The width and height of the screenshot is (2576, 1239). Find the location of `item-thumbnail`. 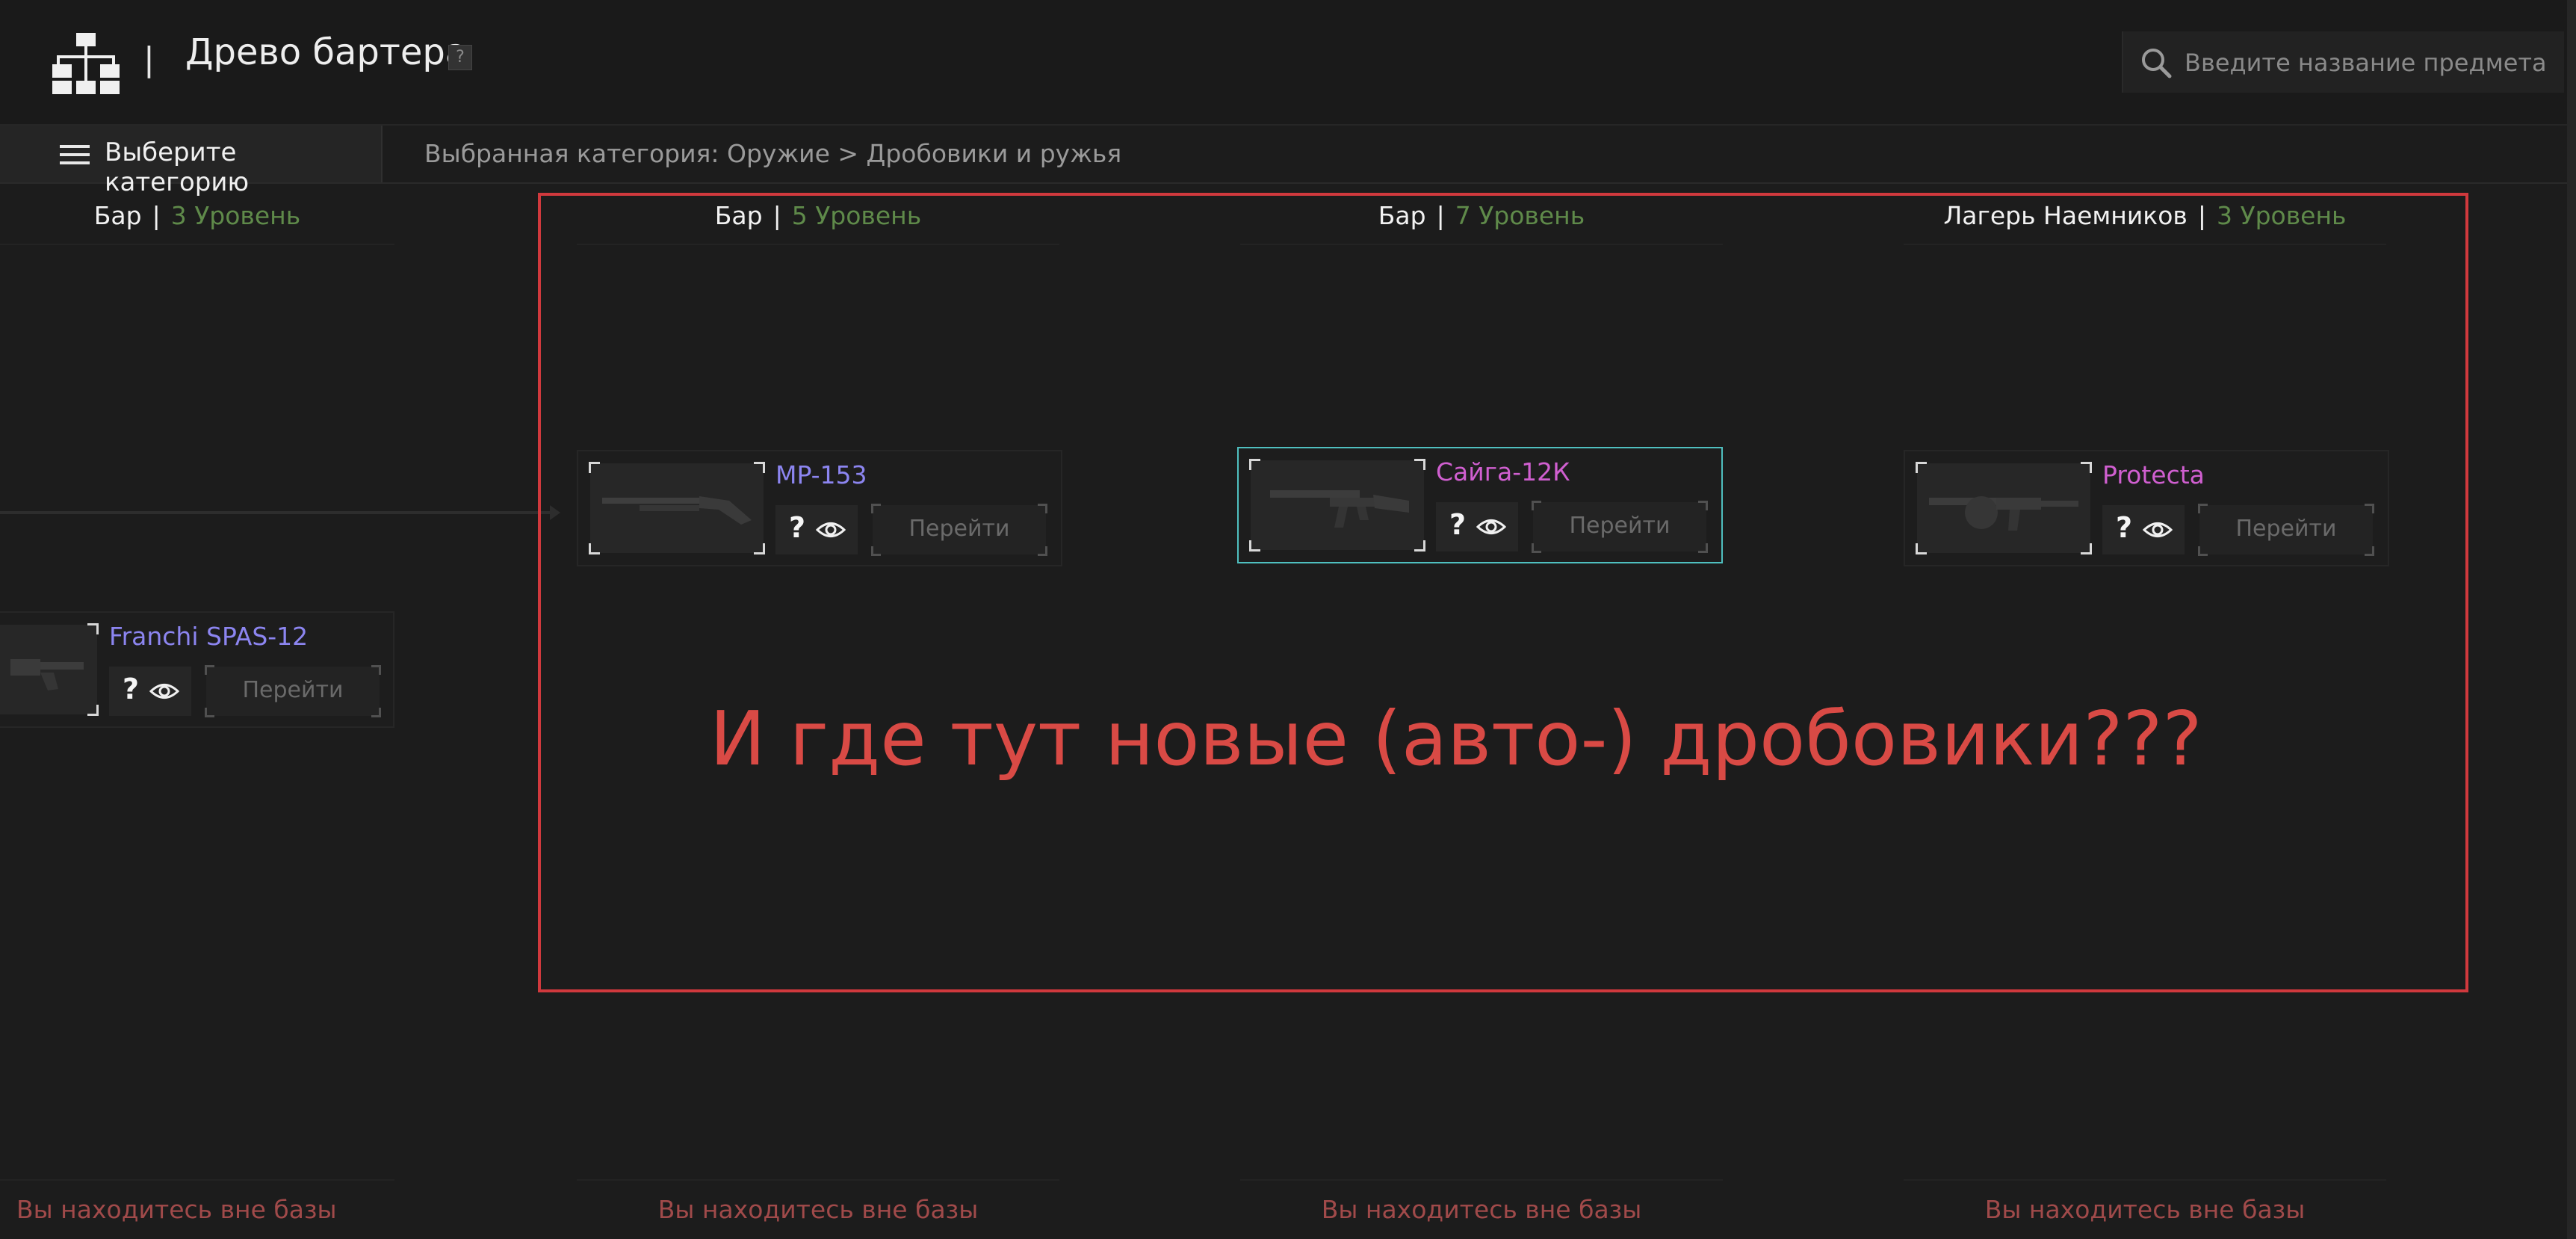

item-thumbnail is located at coordinates (49, 669).